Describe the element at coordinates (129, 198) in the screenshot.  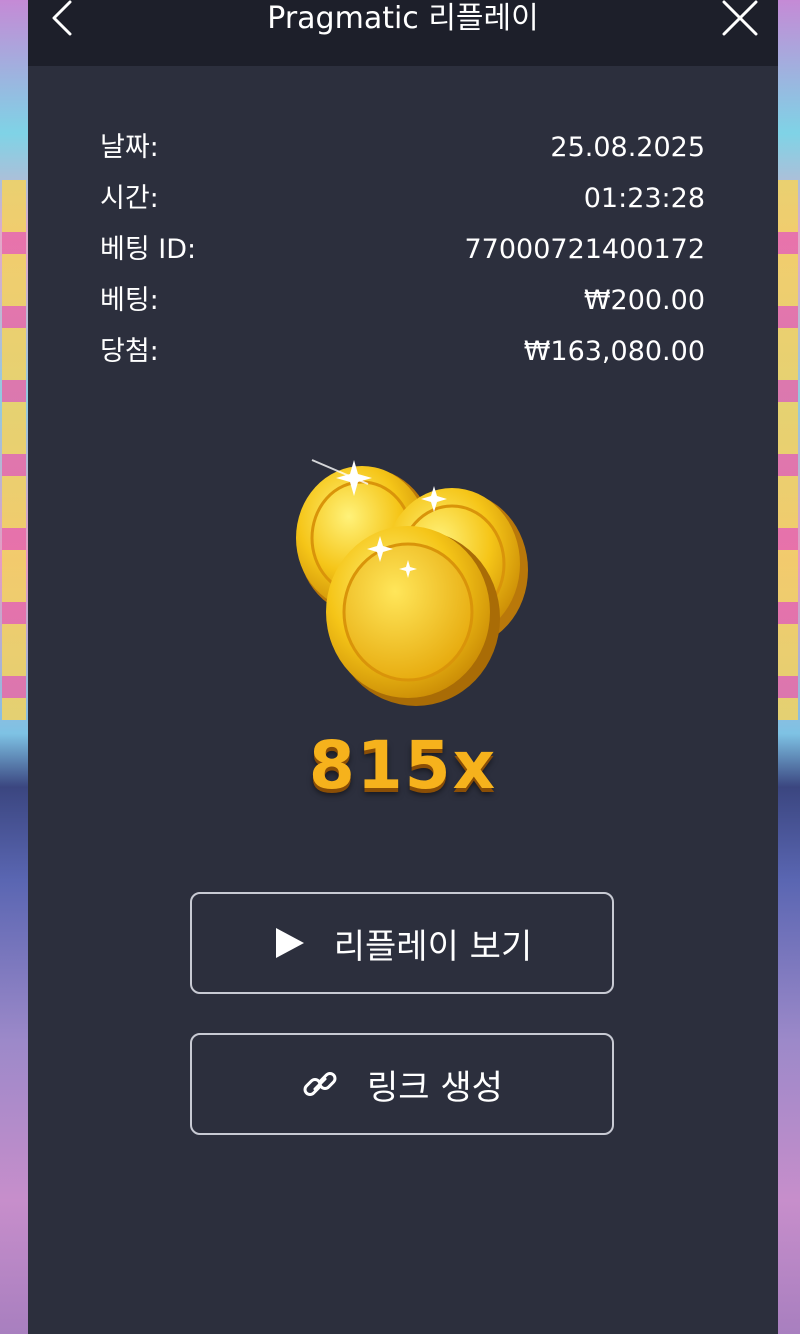
I see `detail-label: 시간:` at that location.